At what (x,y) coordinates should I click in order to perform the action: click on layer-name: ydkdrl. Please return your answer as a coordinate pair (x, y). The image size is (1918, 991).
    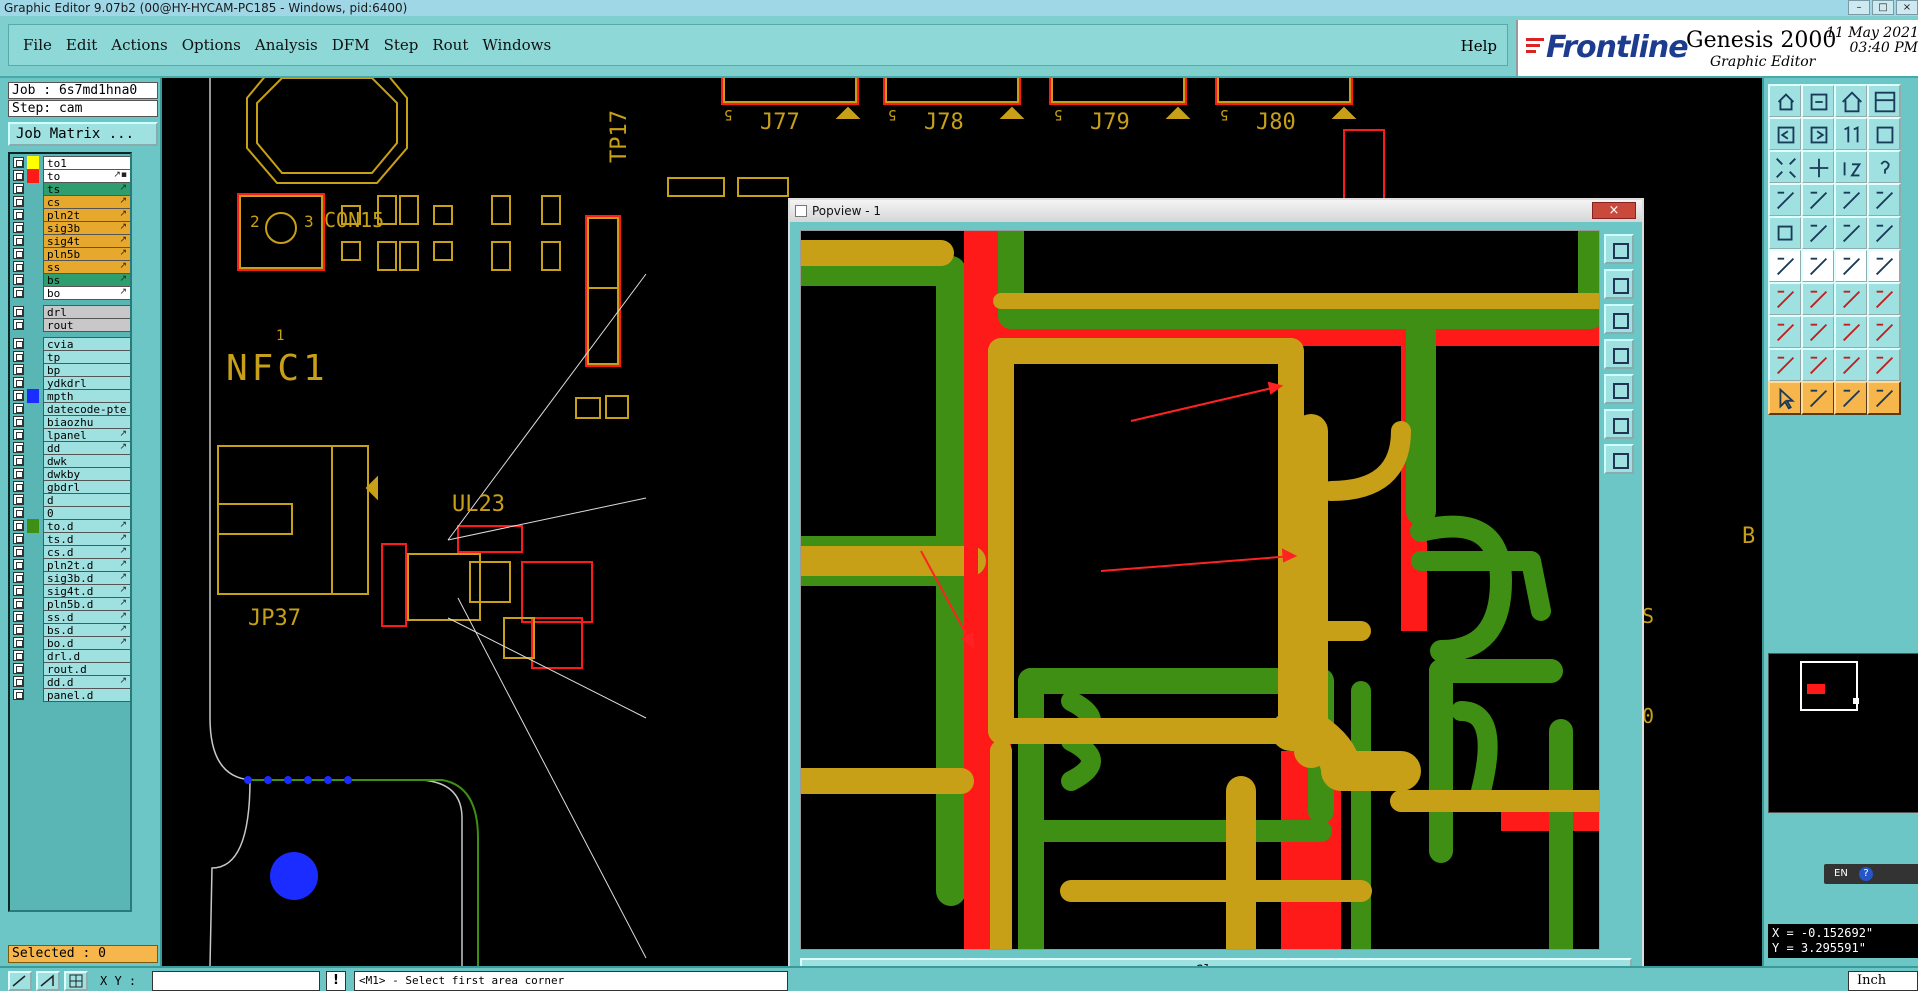
    Looking at the image, I should click on (86, 383).